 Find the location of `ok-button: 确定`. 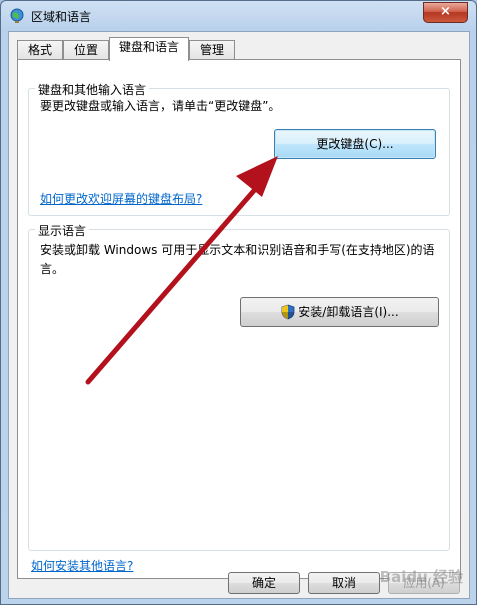

ok-button: 确定 is located at coordinates (264, 583).